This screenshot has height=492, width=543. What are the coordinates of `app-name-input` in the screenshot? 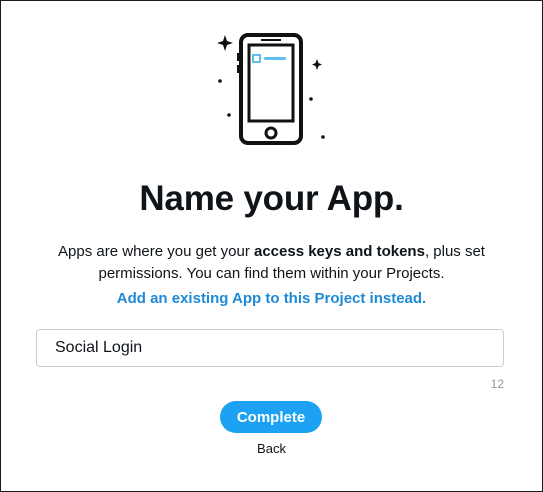 It's located at (270, 348).